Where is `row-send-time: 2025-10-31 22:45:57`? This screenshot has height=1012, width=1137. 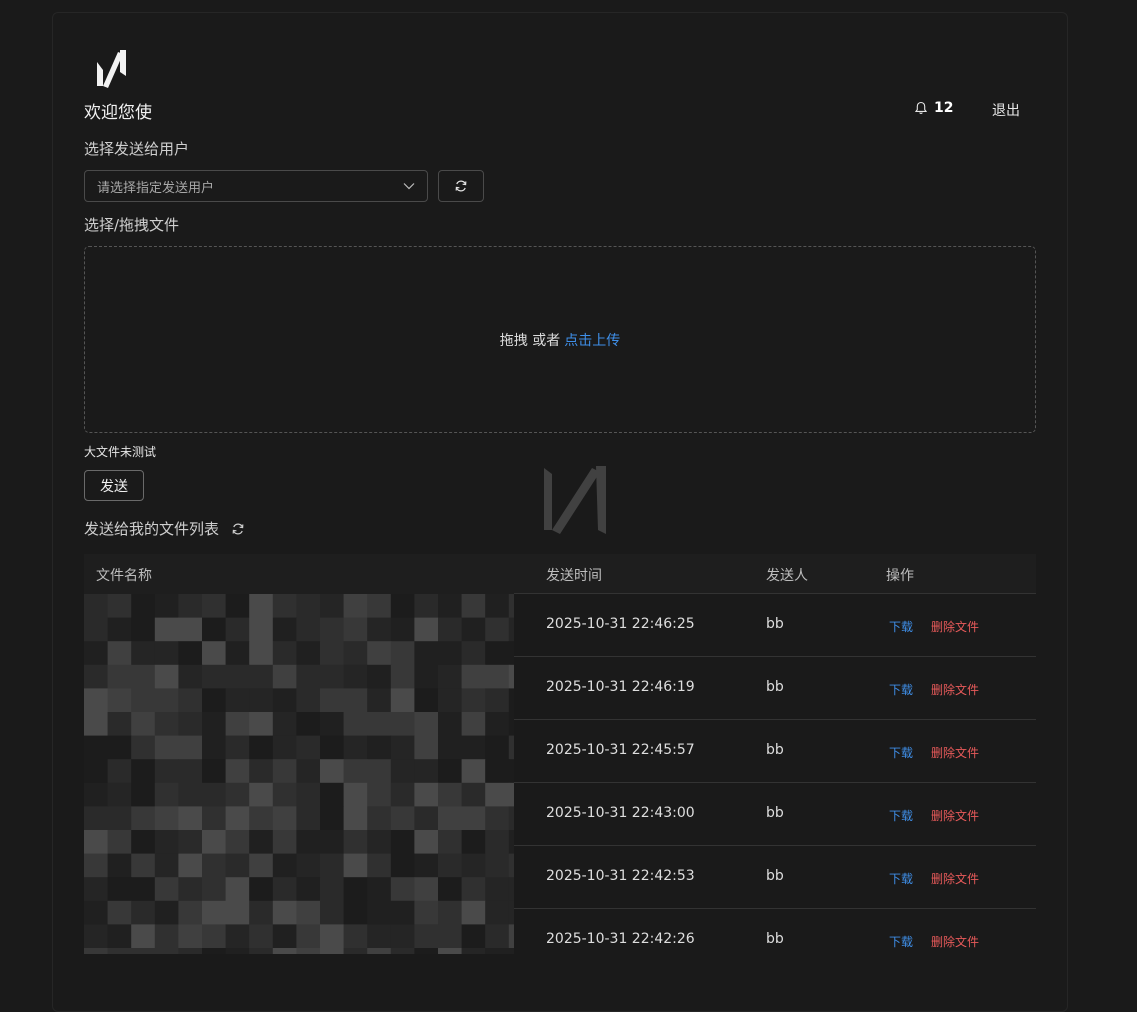
row-send-time: 2025-10-31 22:45:57 is located at coordinates (620, 750).